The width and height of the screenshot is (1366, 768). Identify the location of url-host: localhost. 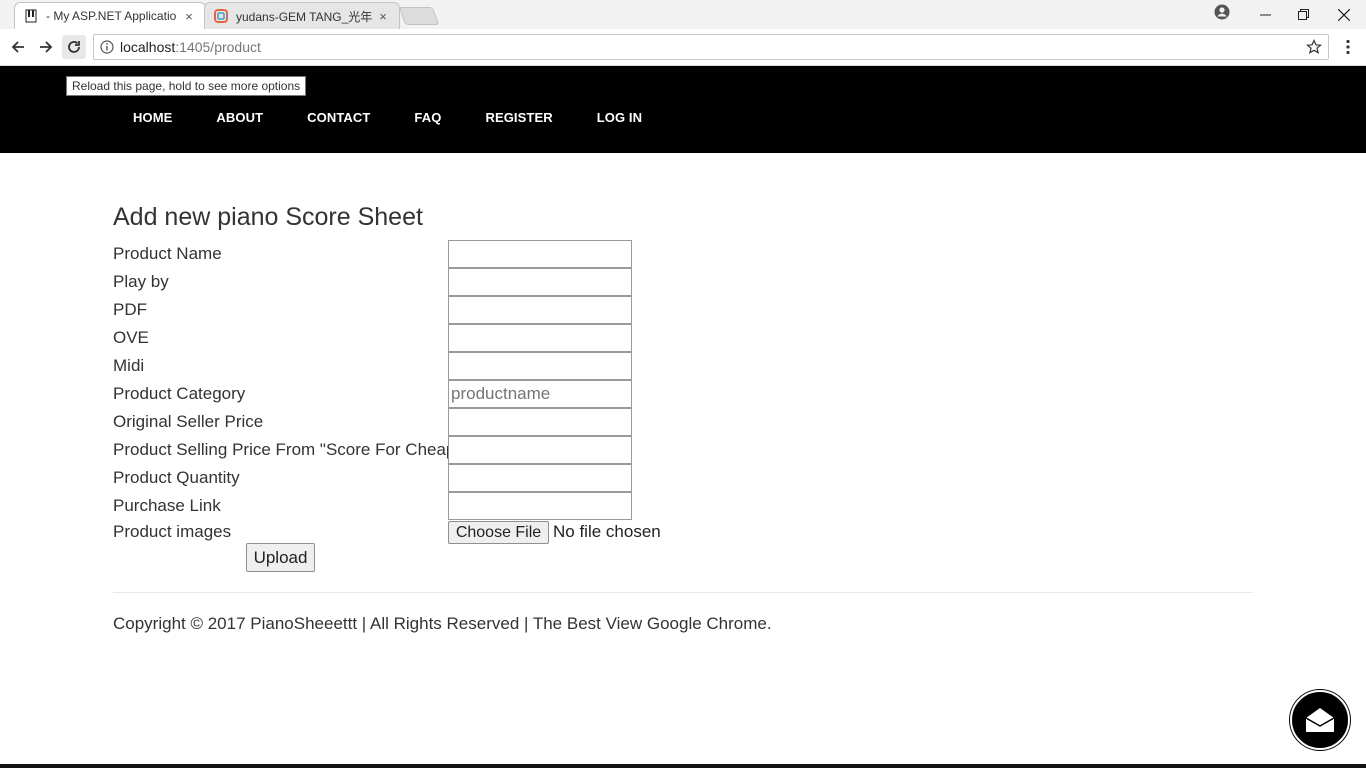
(148, 47).